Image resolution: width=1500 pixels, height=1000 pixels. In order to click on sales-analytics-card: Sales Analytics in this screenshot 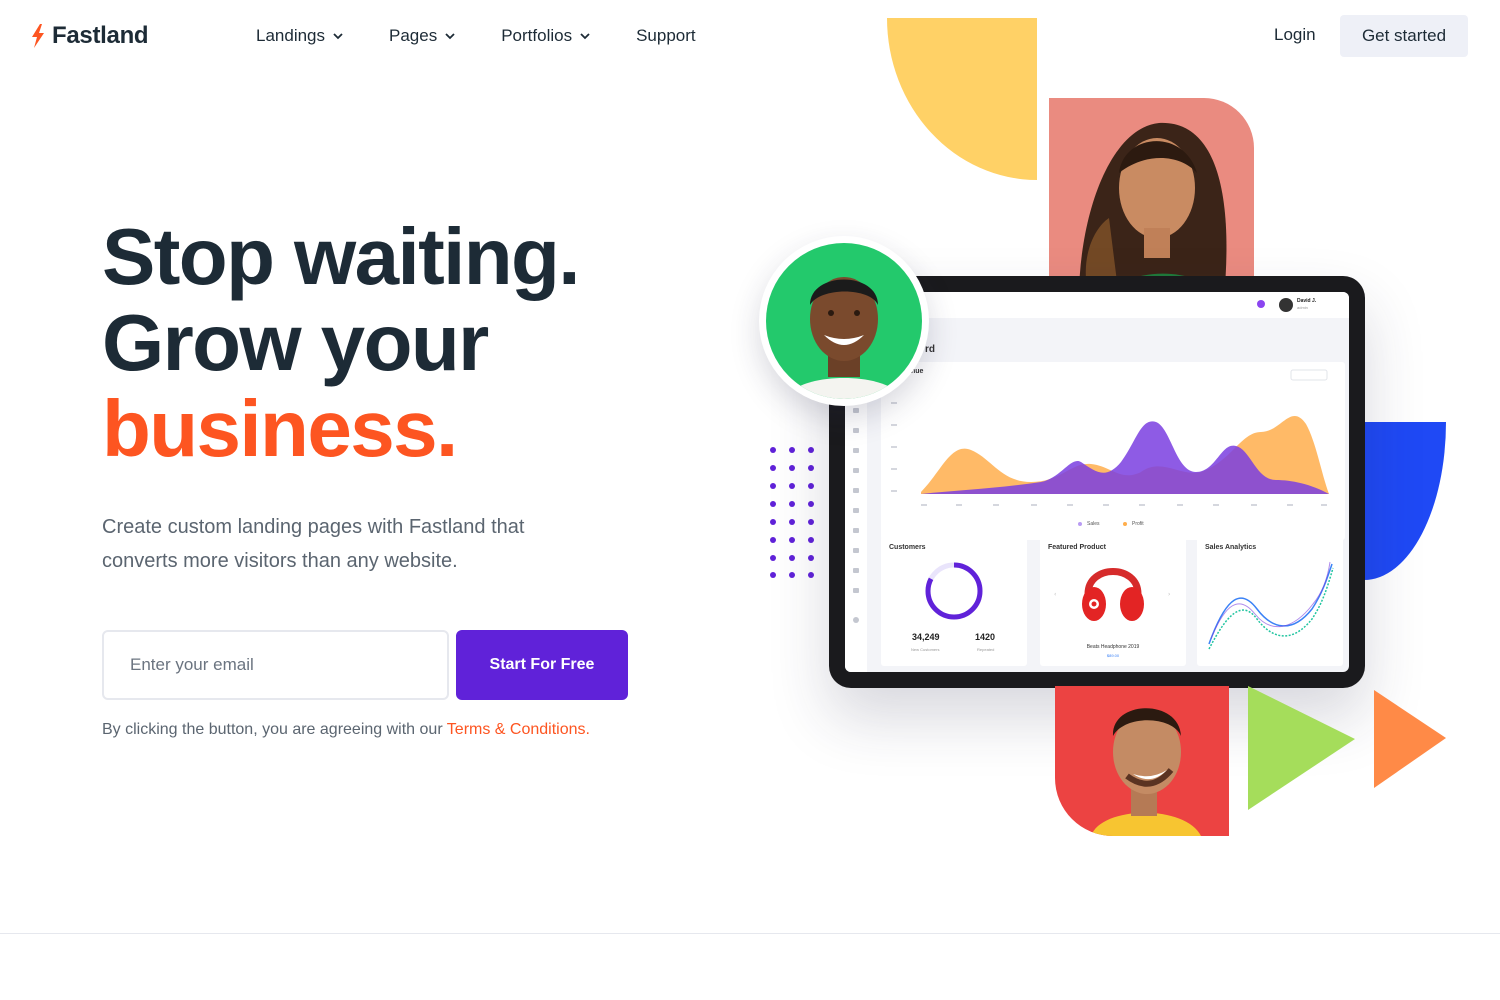, I will do `click(1270, 601)`.